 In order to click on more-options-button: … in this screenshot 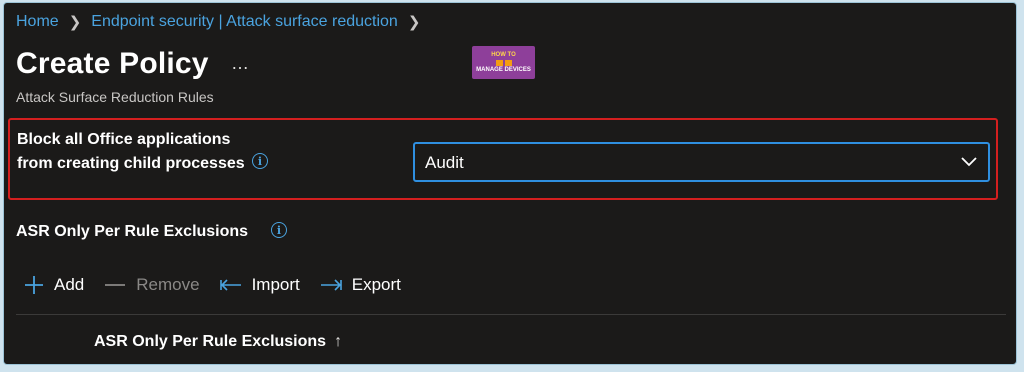, I will do `click(240, 63)`.